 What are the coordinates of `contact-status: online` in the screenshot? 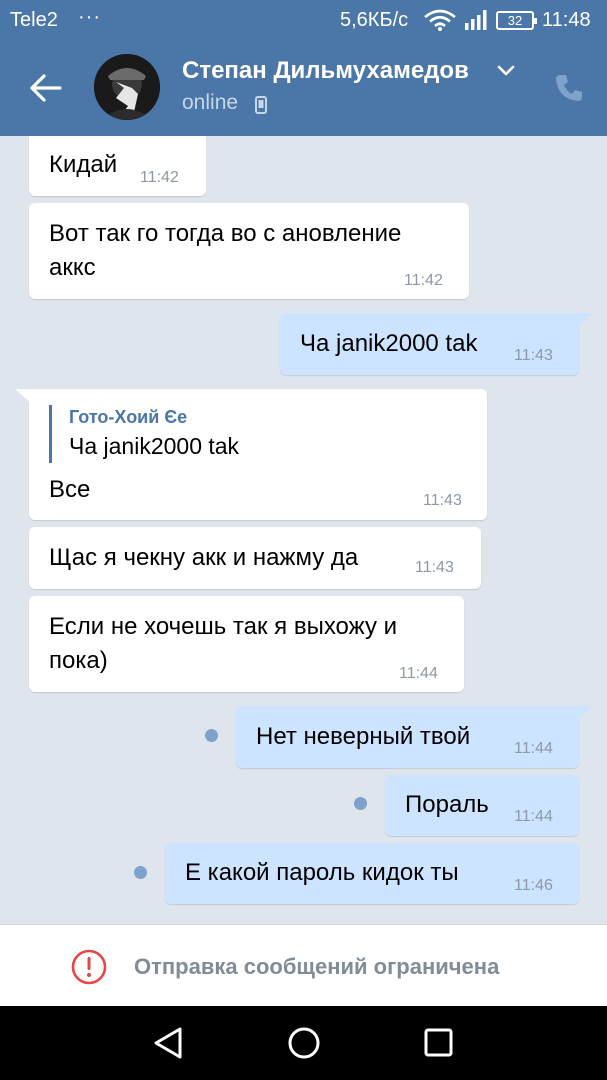 It's located at (210, 102).